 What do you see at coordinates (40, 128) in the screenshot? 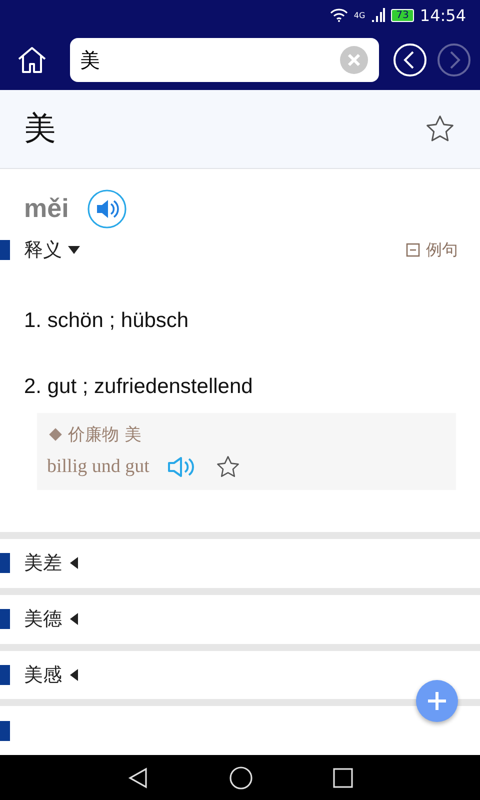
I see `headword: 美` at bounding box center [40, 128].